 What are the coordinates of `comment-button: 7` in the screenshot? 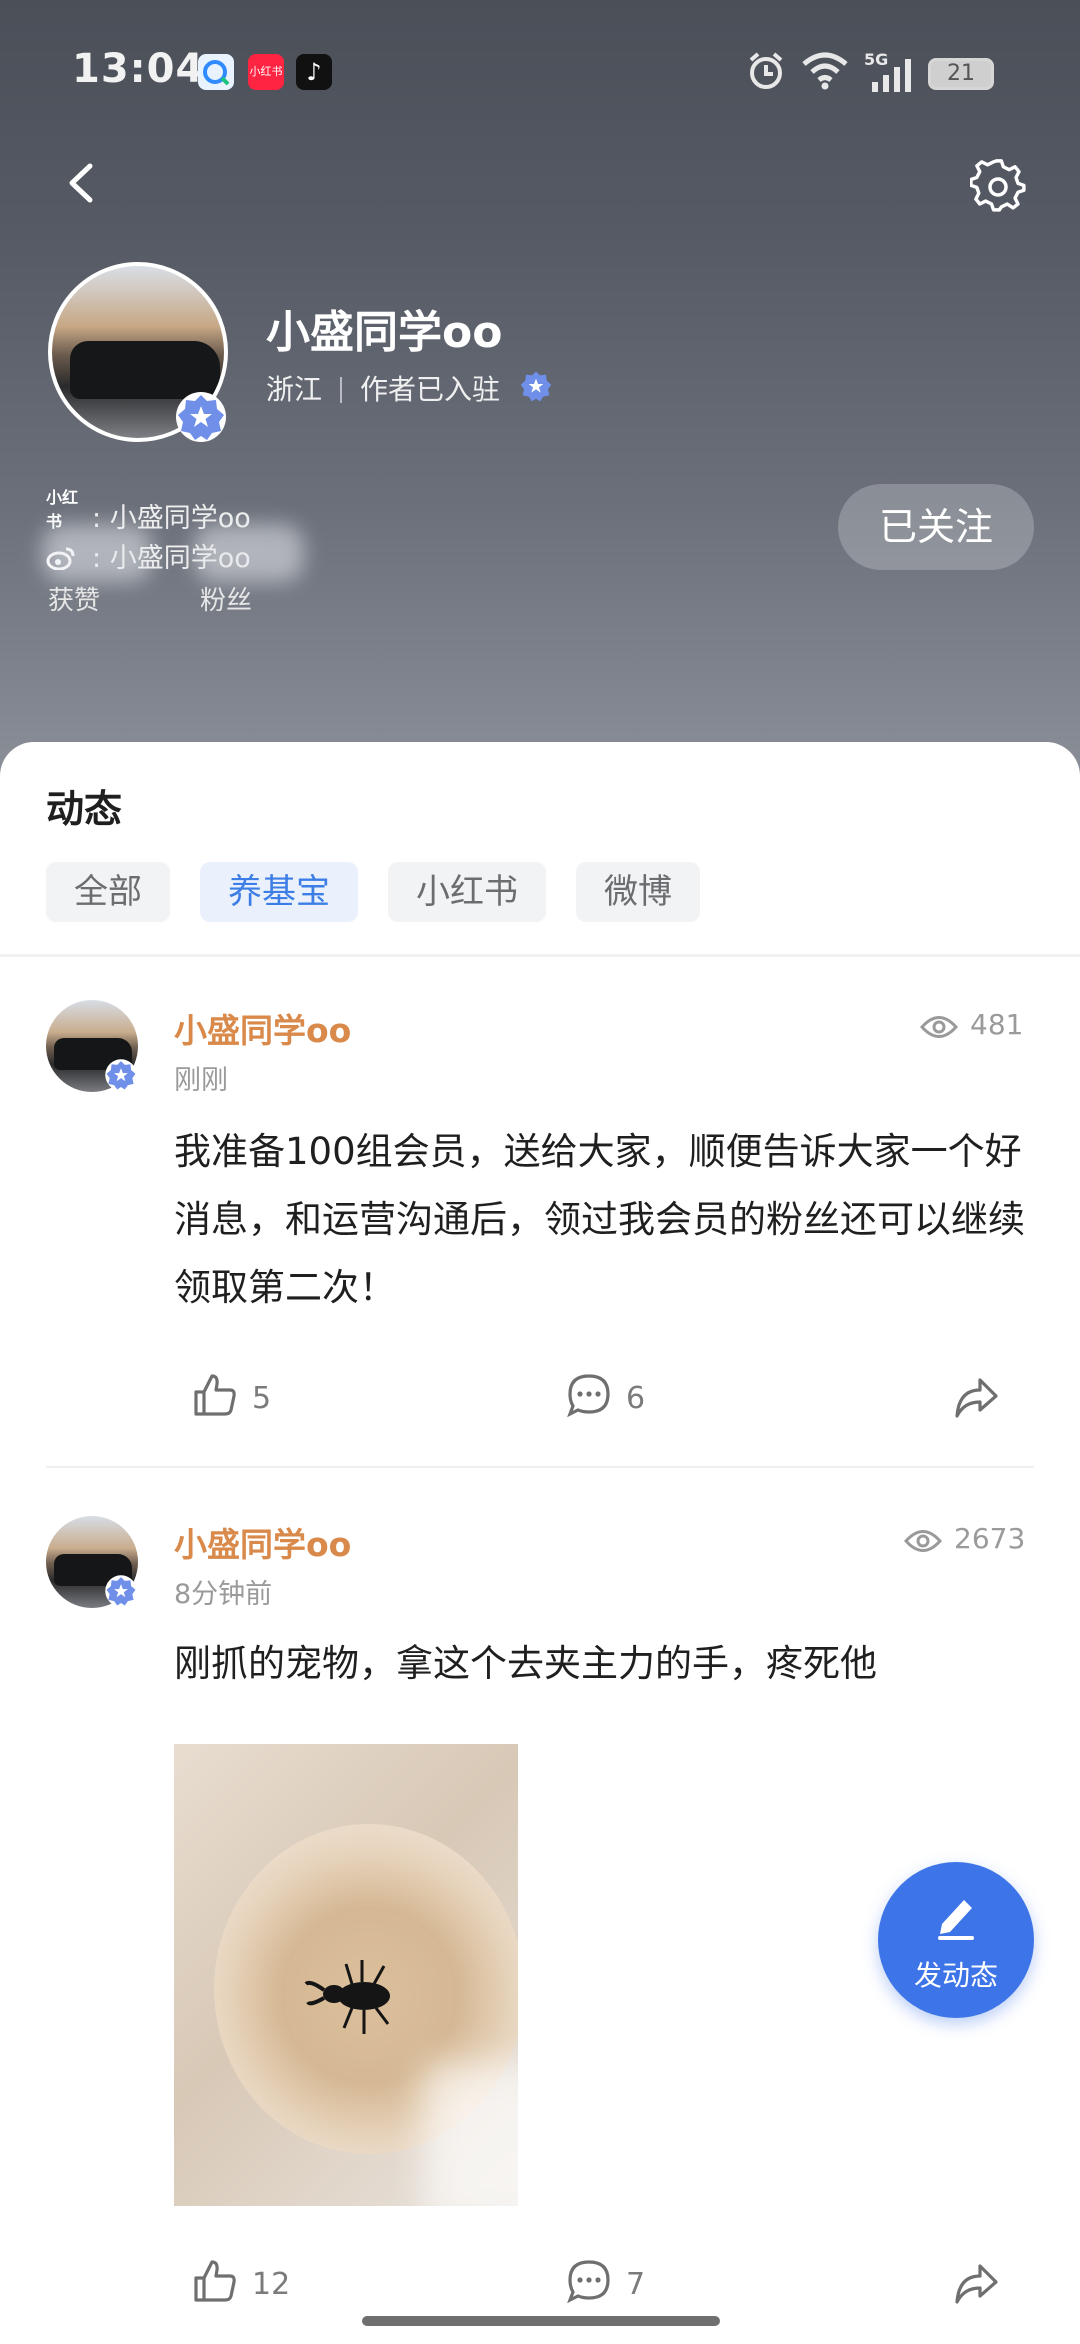 It's located at (605, 2281).